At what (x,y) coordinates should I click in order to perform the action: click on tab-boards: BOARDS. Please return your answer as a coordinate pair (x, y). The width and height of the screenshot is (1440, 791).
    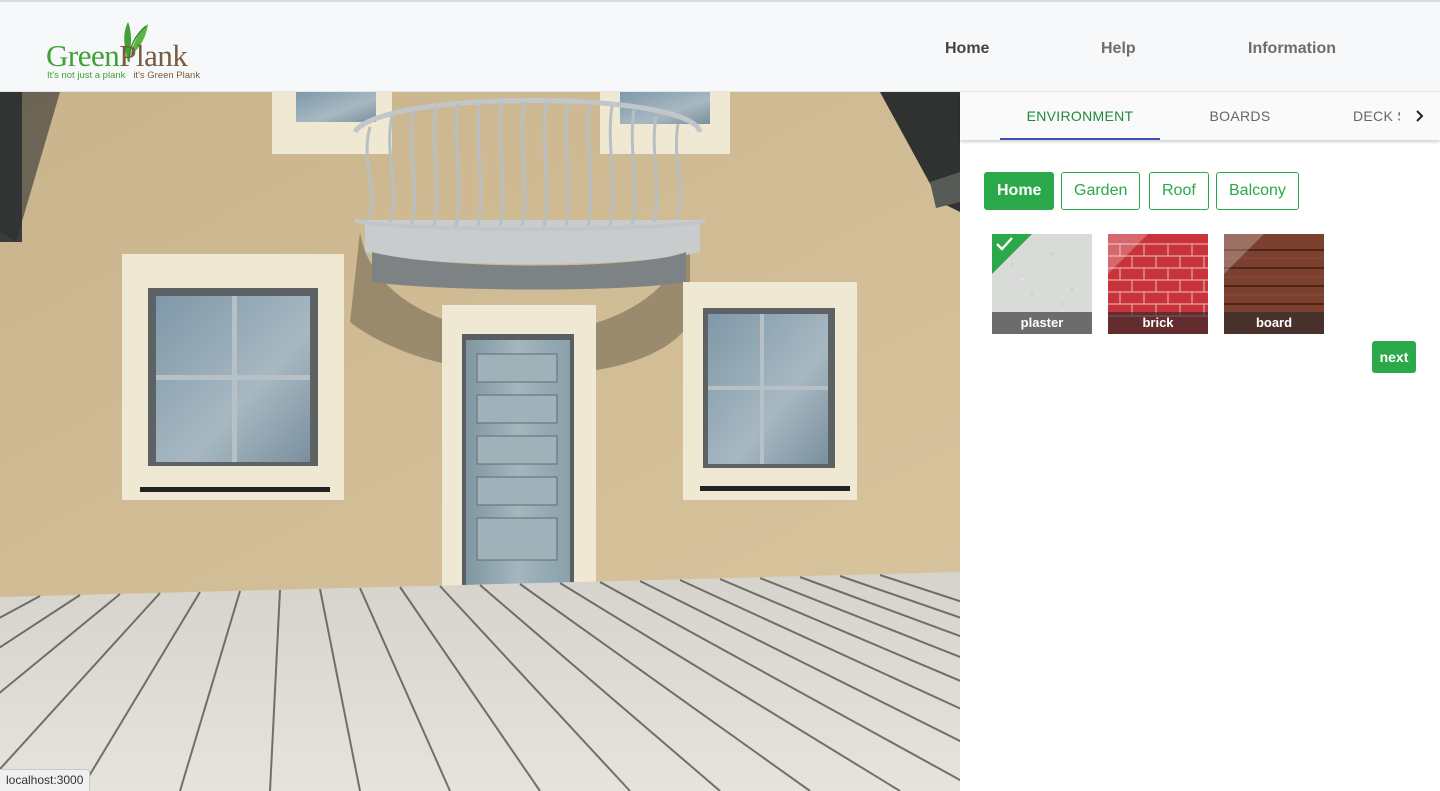
    Looking at the image, I should click on (1240, 116).